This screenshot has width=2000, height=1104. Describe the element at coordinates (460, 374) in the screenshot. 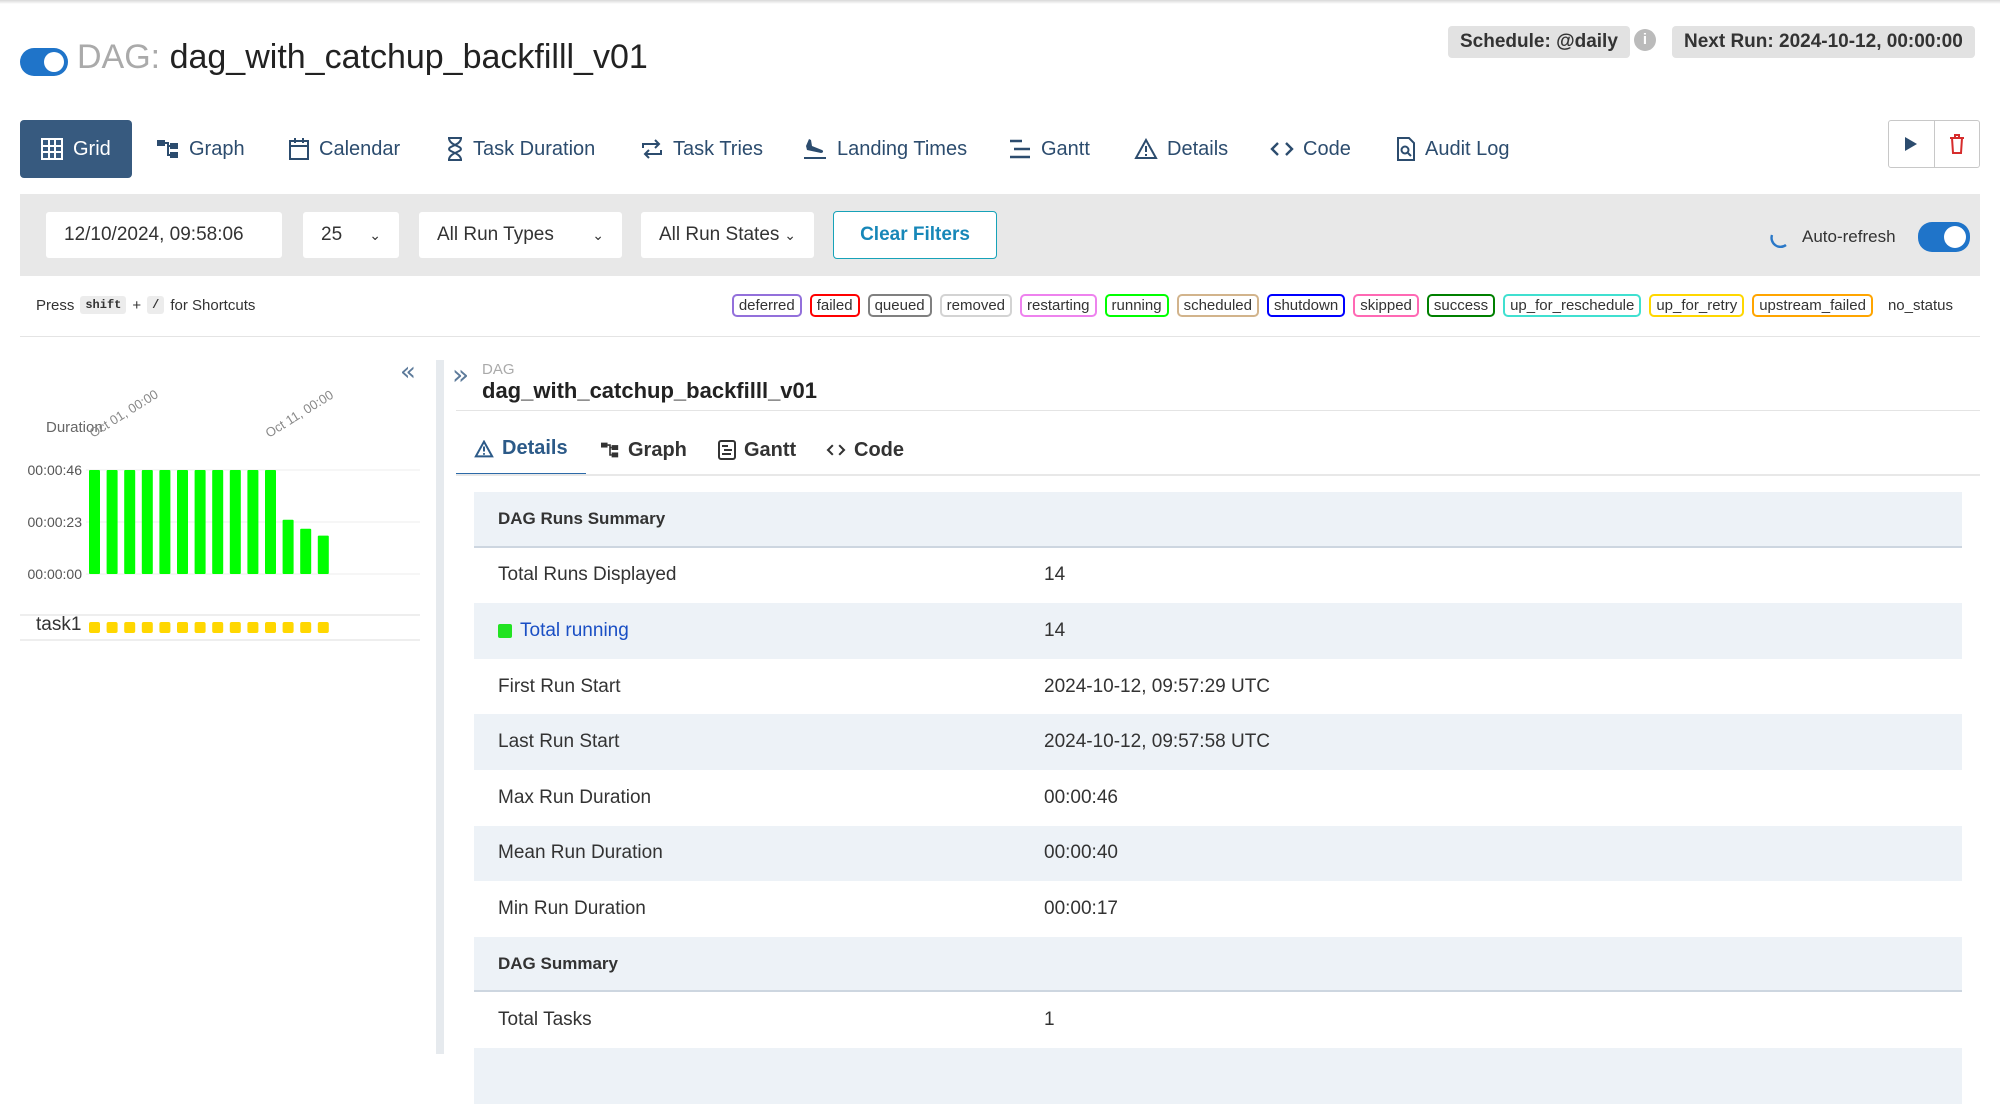

I see `double-chevron-right-icon: »` at that location.